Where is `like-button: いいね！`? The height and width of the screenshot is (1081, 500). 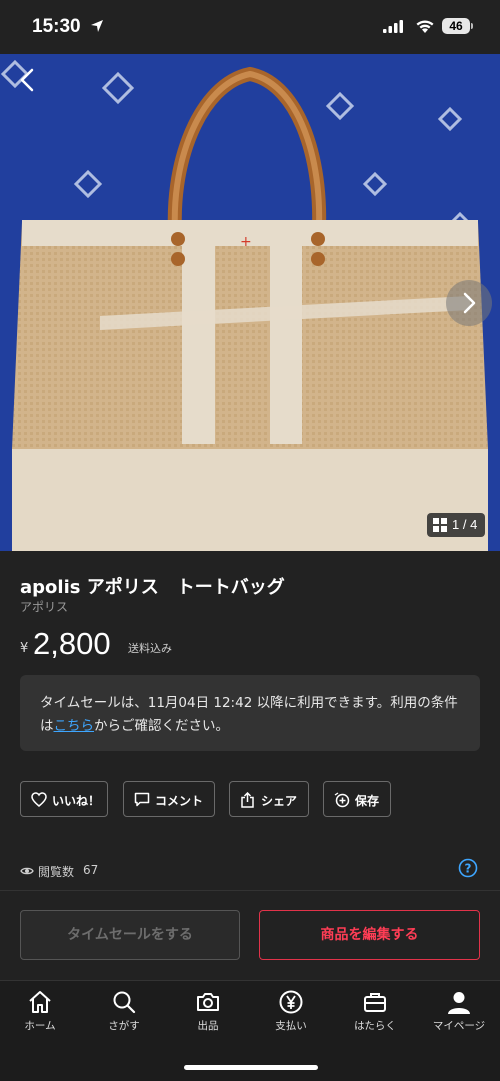
like-button: いいね！ is located at coordinates (64, 799).